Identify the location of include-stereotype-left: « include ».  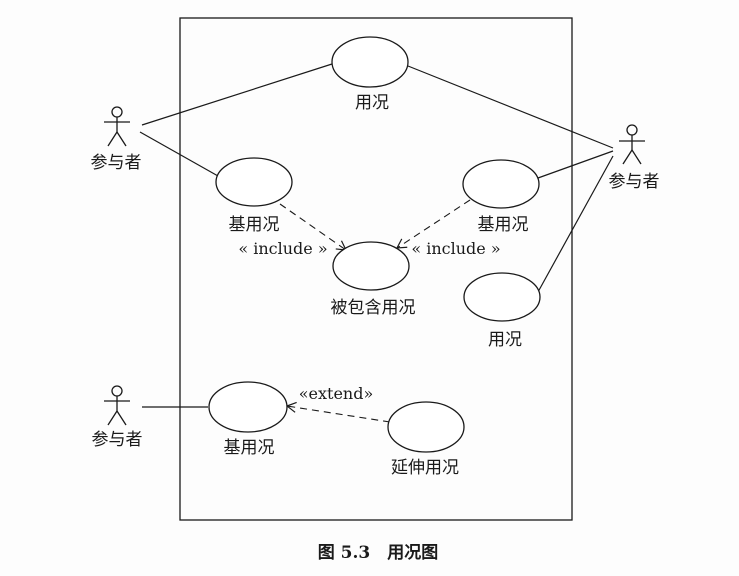
(282, 248).